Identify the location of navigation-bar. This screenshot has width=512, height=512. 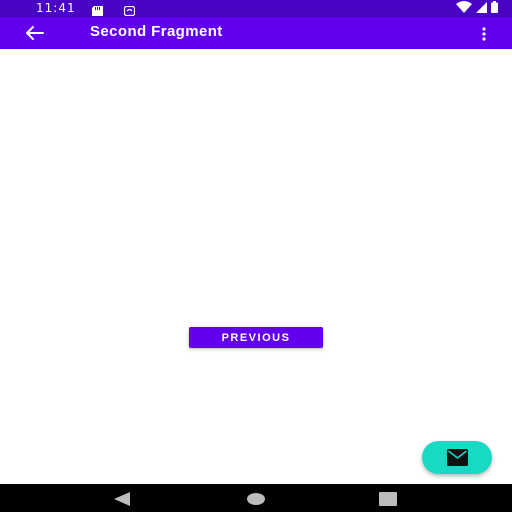
(256, 498).